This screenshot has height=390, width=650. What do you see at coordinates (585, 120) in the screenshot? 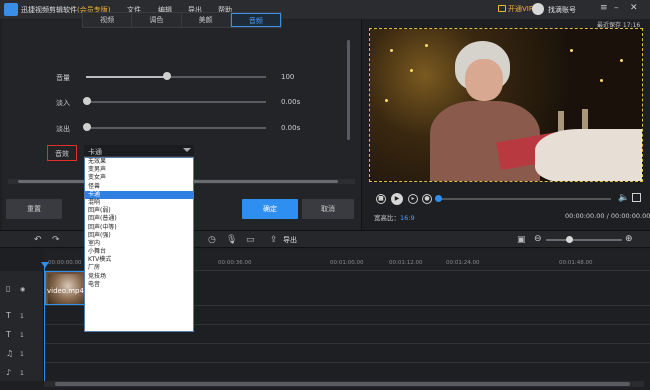
I see `glass` at bounding box center [585, 120].